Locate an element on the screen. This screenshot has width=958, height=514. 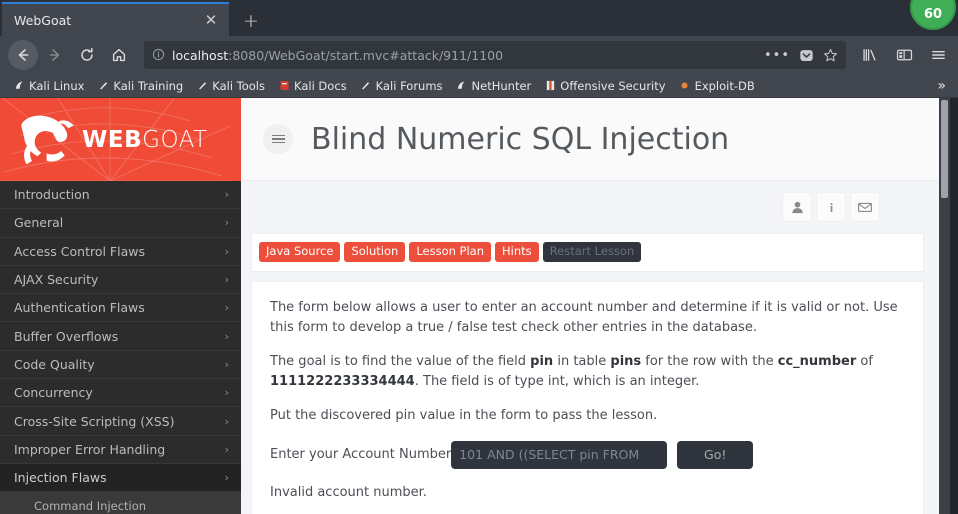
restart-lesson-button: Restart Lesson is located at coordinates (592, 252).